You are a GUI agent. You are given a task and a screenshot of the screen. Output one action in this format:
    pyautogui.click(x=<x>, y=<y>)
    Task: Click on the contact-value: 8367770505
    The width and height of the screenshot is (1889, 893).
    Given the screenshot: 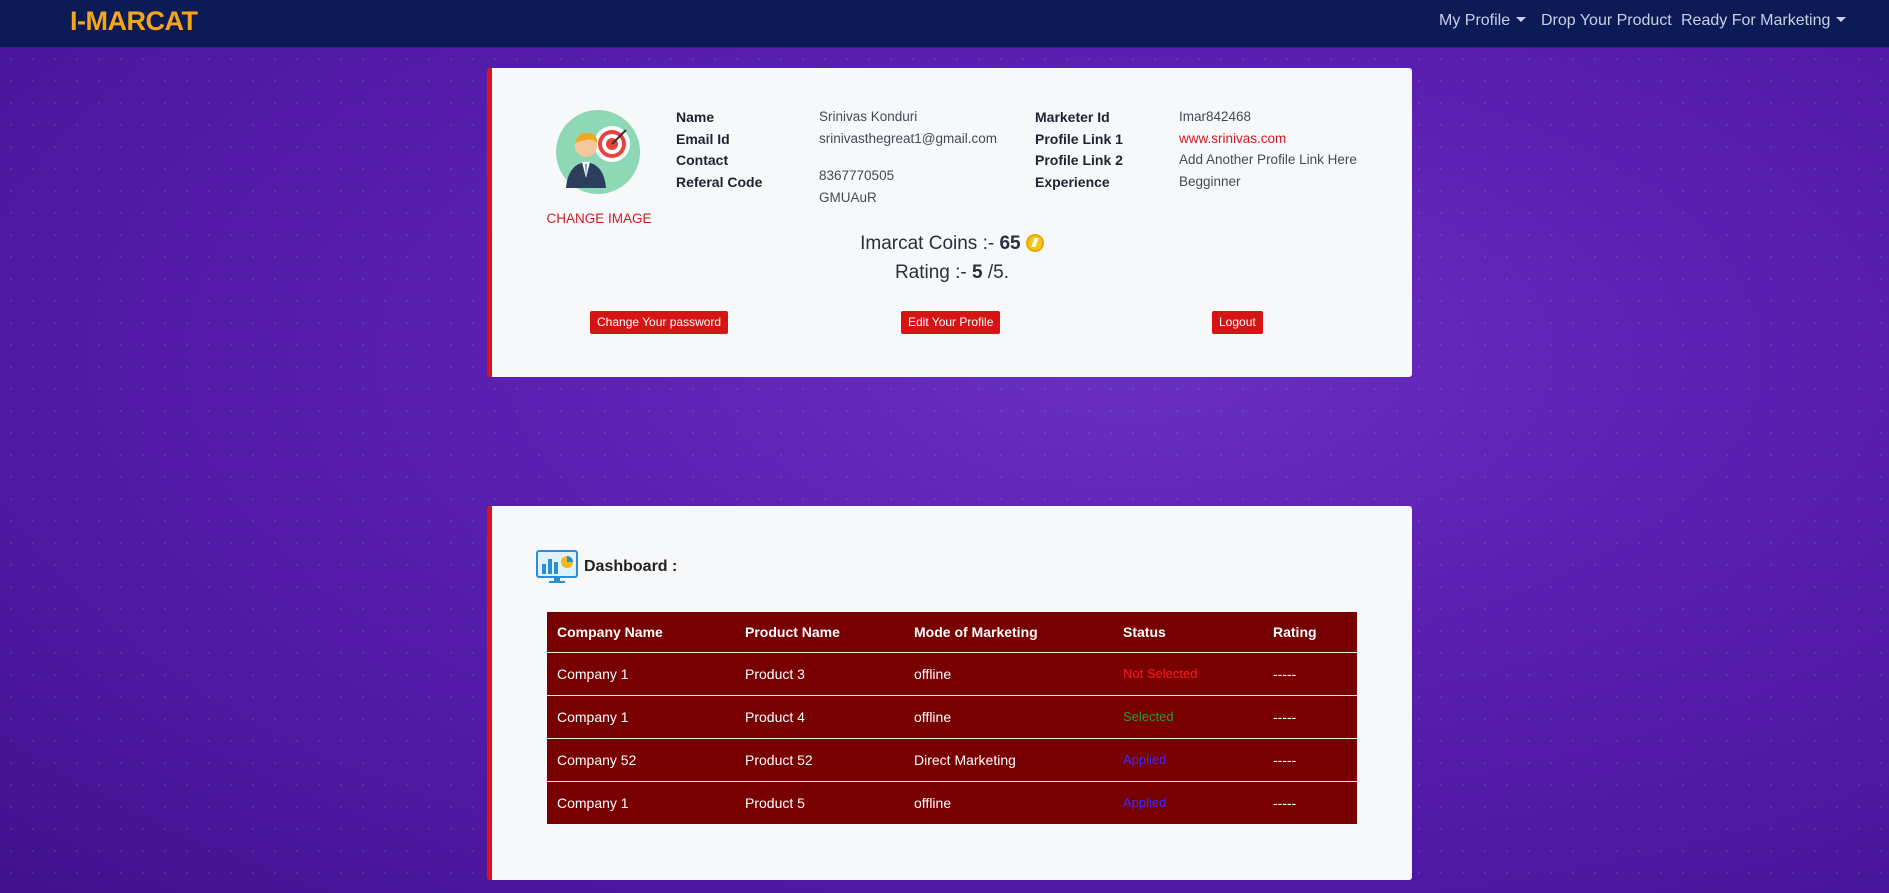 What is the action you would take?
    pyautogui.click(x=857, y=175)
    